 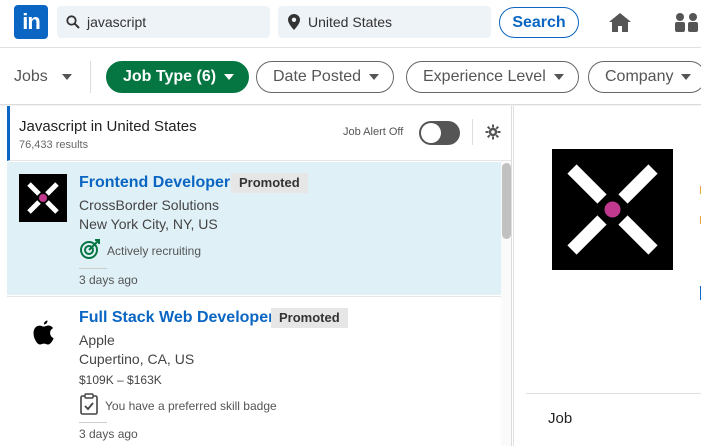 What do you see at coordinates (120, 380) in the screenshot?
I see `salary-range: $109K – $163K` at bounding box center [120, 380].